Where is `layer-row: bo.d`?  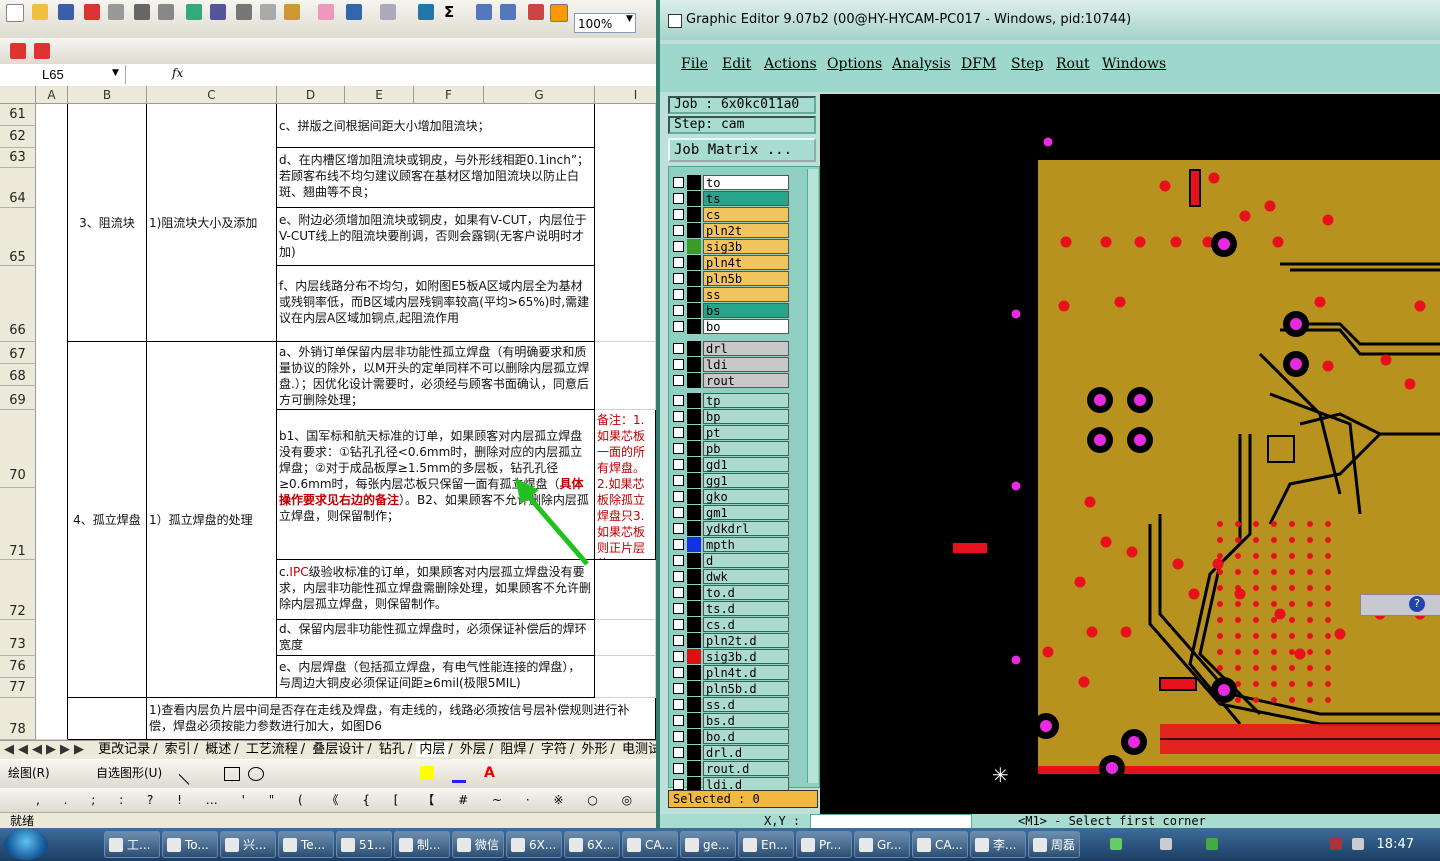 layer-row: bo.d is located at coordinates (731, 736).